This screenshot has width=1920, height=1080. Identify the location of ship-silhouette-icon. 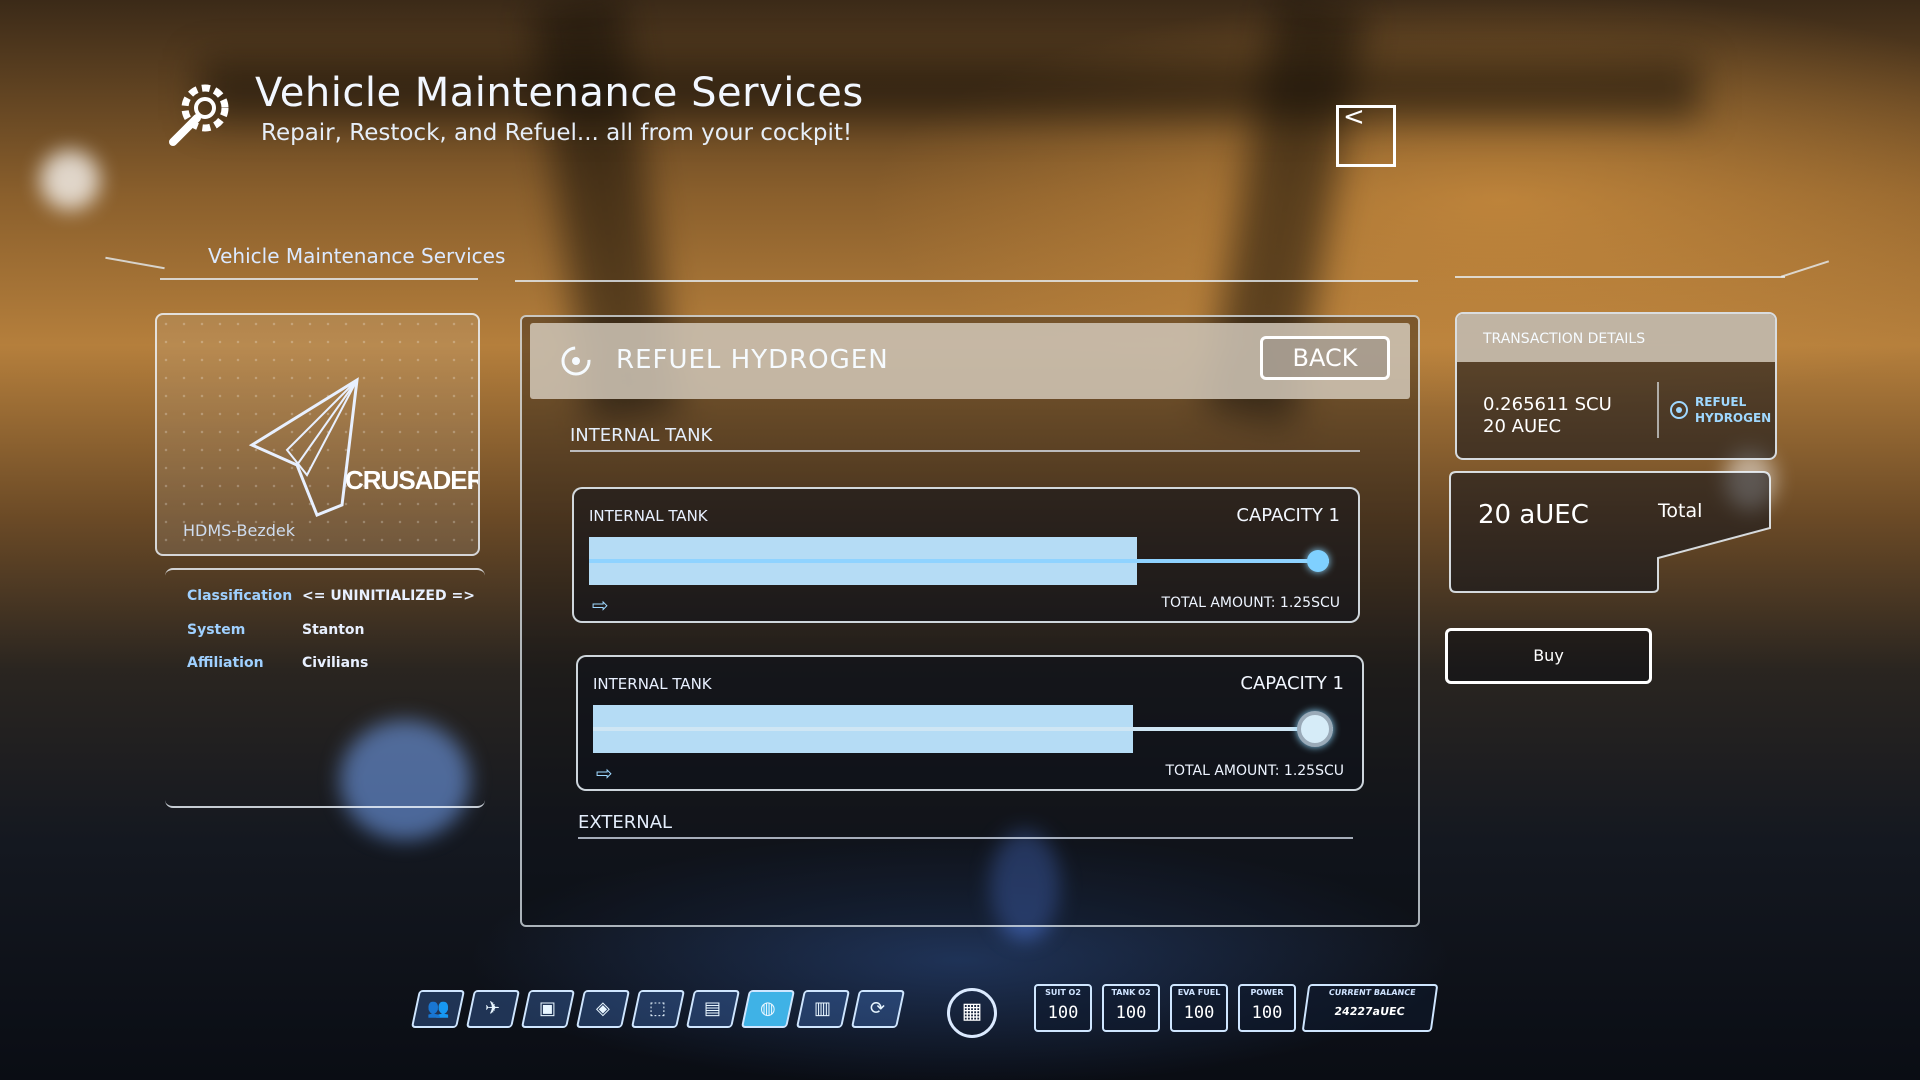
(303, 447).